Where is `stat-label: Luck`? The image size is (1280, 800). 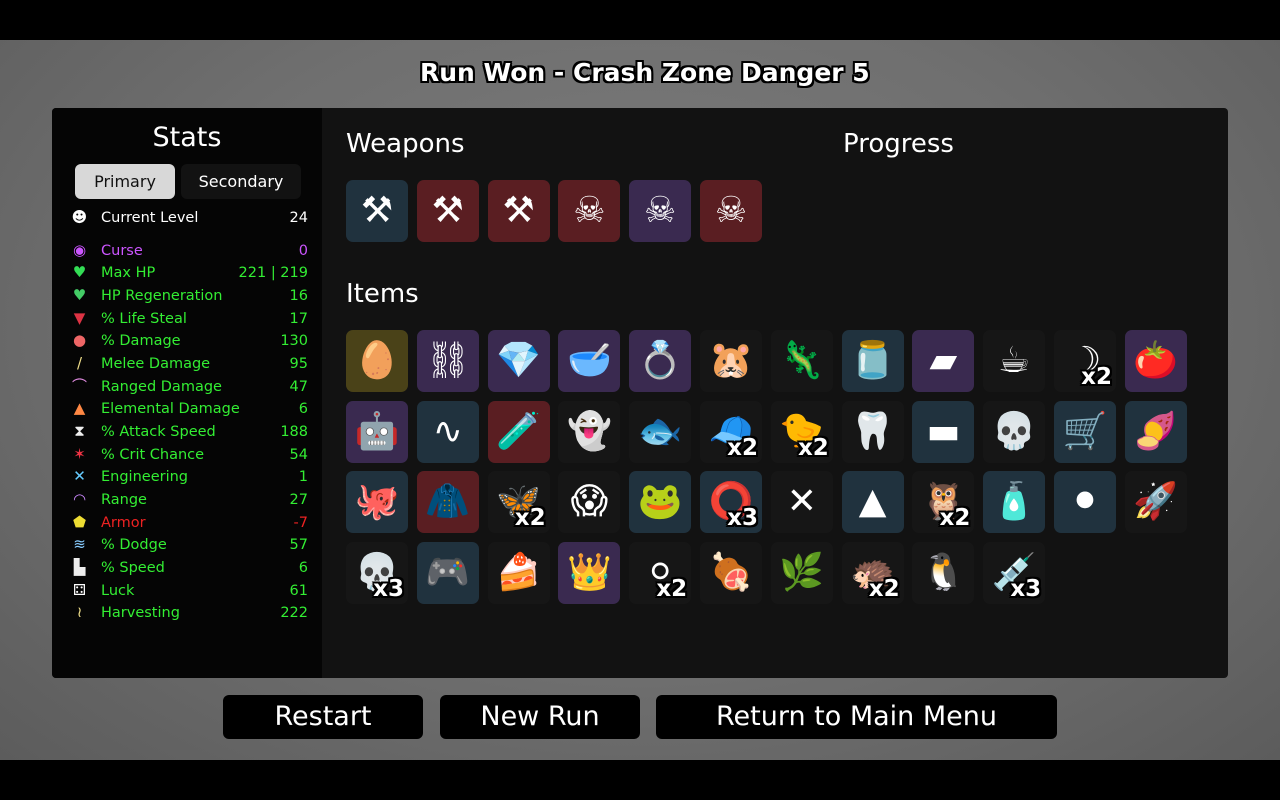
stat-label: Luck is located at coordinates (118, 591).